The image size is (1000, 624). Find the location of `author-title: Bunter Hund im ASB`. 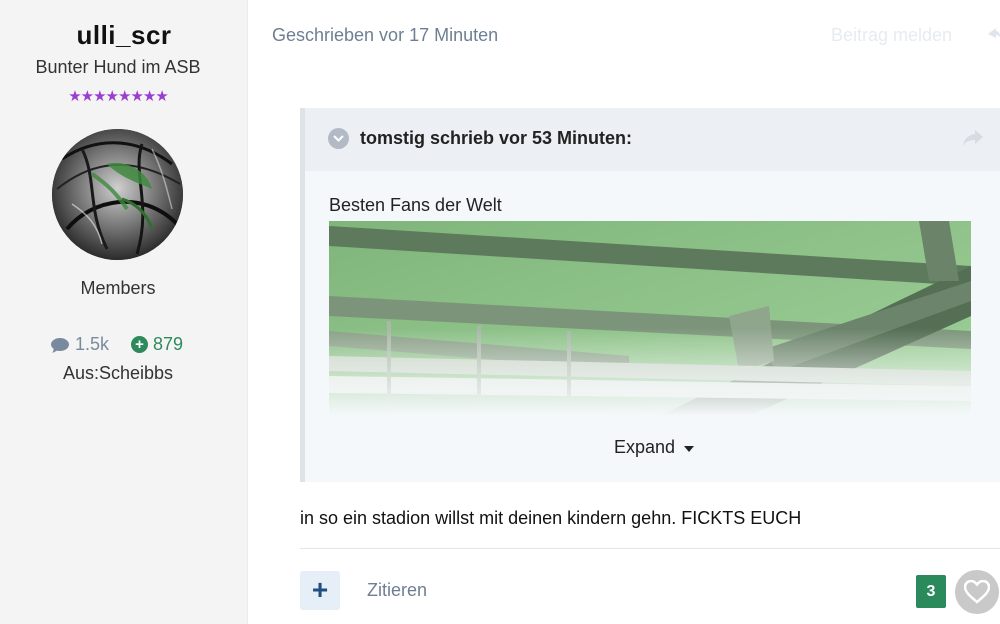

author-title: Bunter Hund im ASB is located at coordinates (118, 67).